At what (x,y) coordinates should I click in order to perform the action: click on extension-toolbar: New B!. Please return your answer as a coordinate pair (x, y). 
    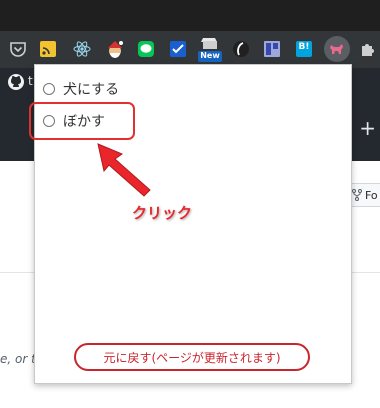
    Looking at the image, I should click on (190, 49).